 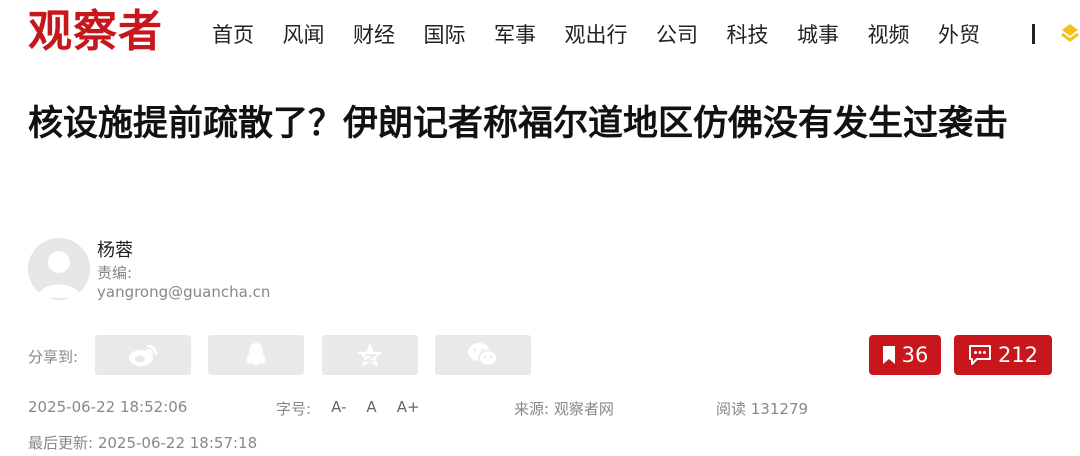 I want to click on share-qzone-button, so click(x=370, y=355).